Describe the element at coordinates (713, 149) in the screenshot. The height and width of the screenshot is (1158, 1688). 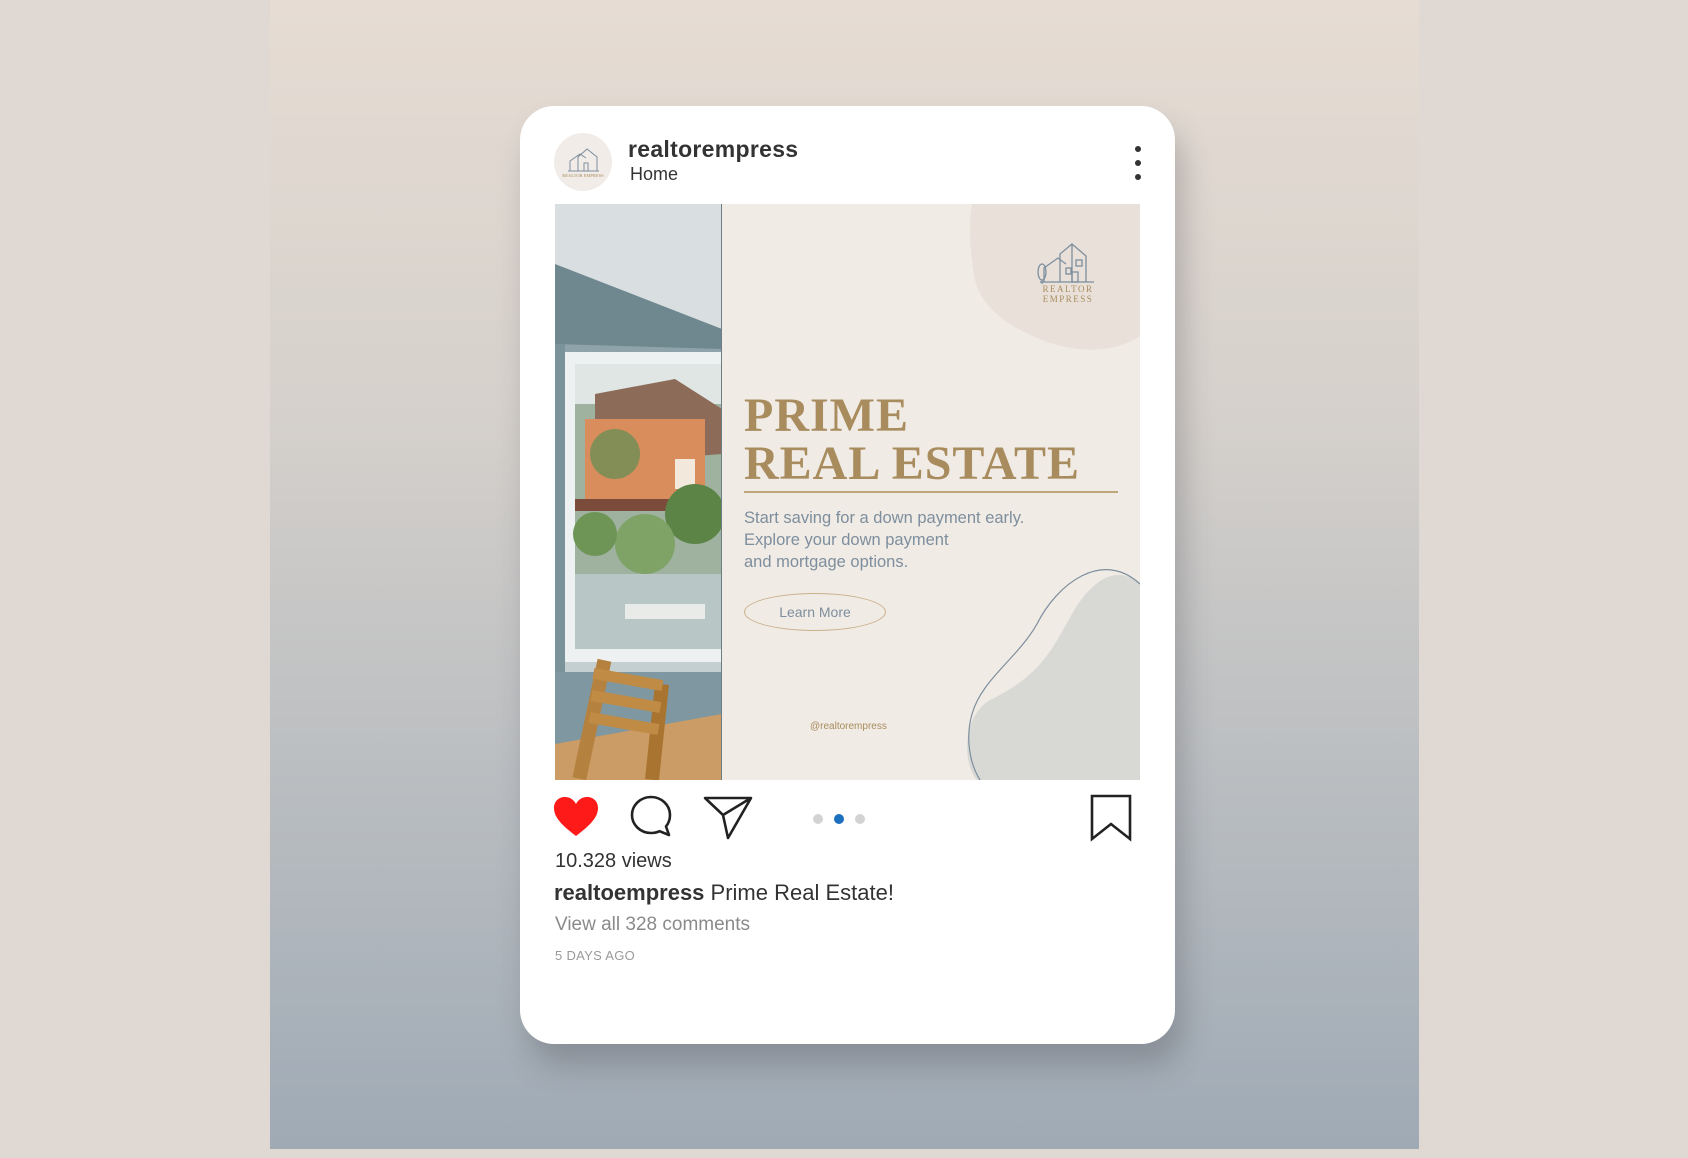
I see `post-username: realtorempress` at that location.